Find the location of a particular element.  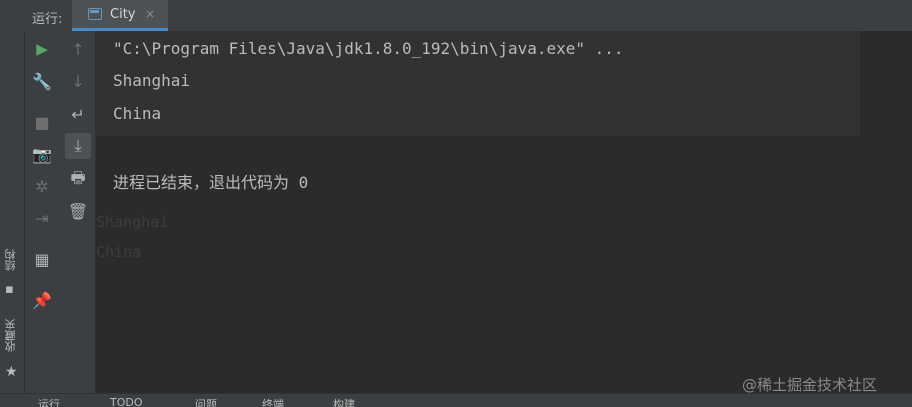

star-icon: ★ is located at coordinates (11, 372).